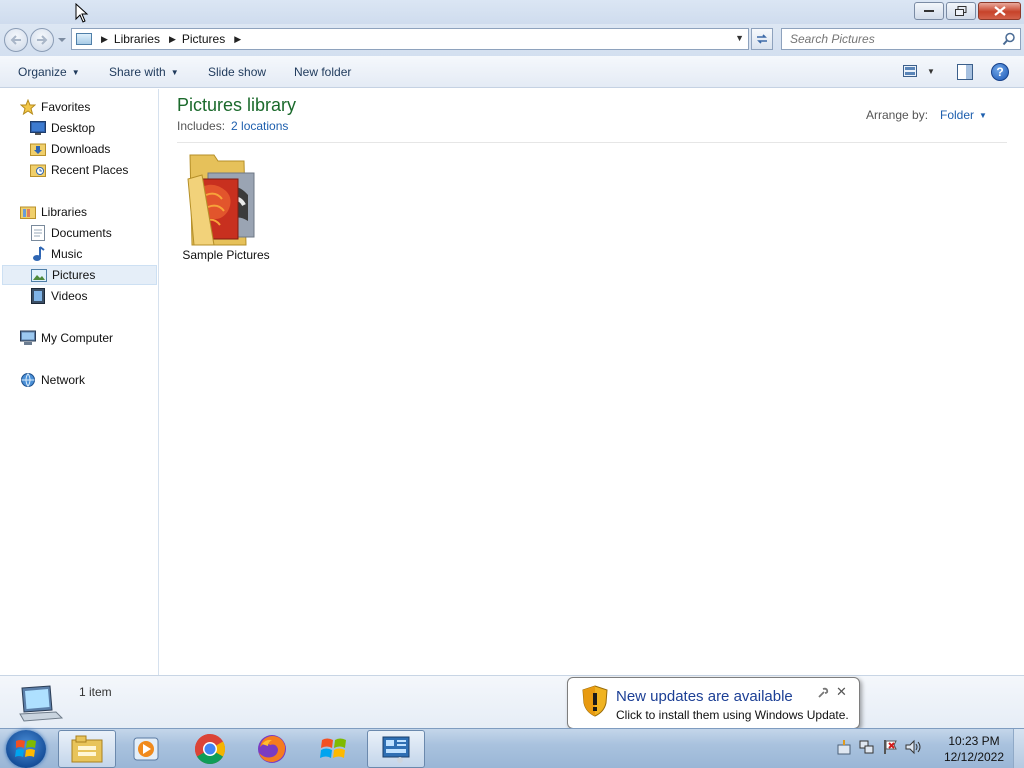 This screenshot has width=1024, height=768. I want to click on sidebar-item-label: Network, so click(63, 380).